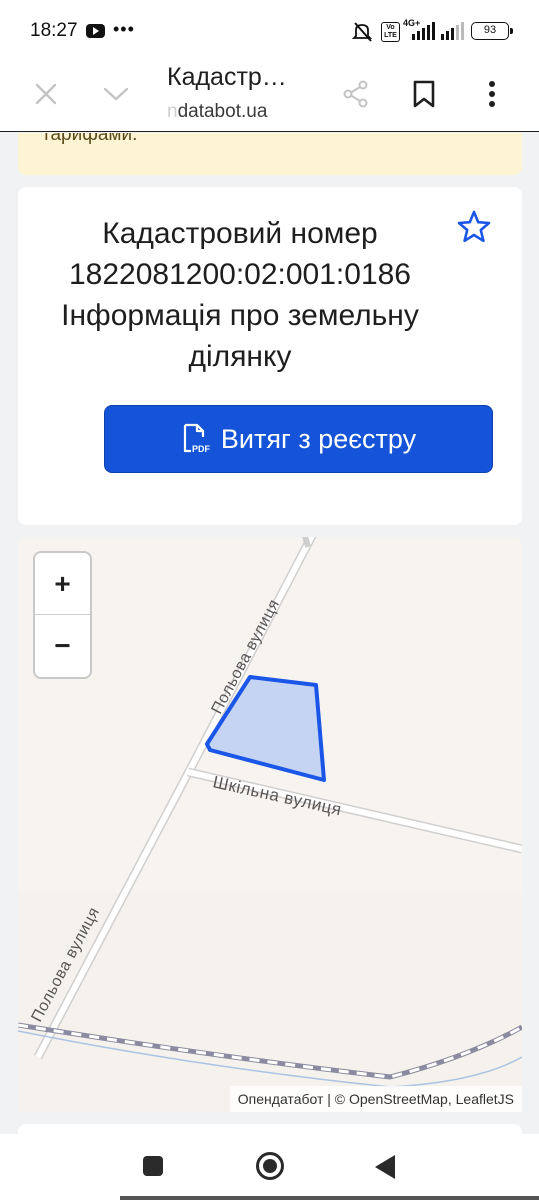 The height and width of the screenshot is (1200, 539). I want to click on zoom-out-button: −, so click(62, 646).